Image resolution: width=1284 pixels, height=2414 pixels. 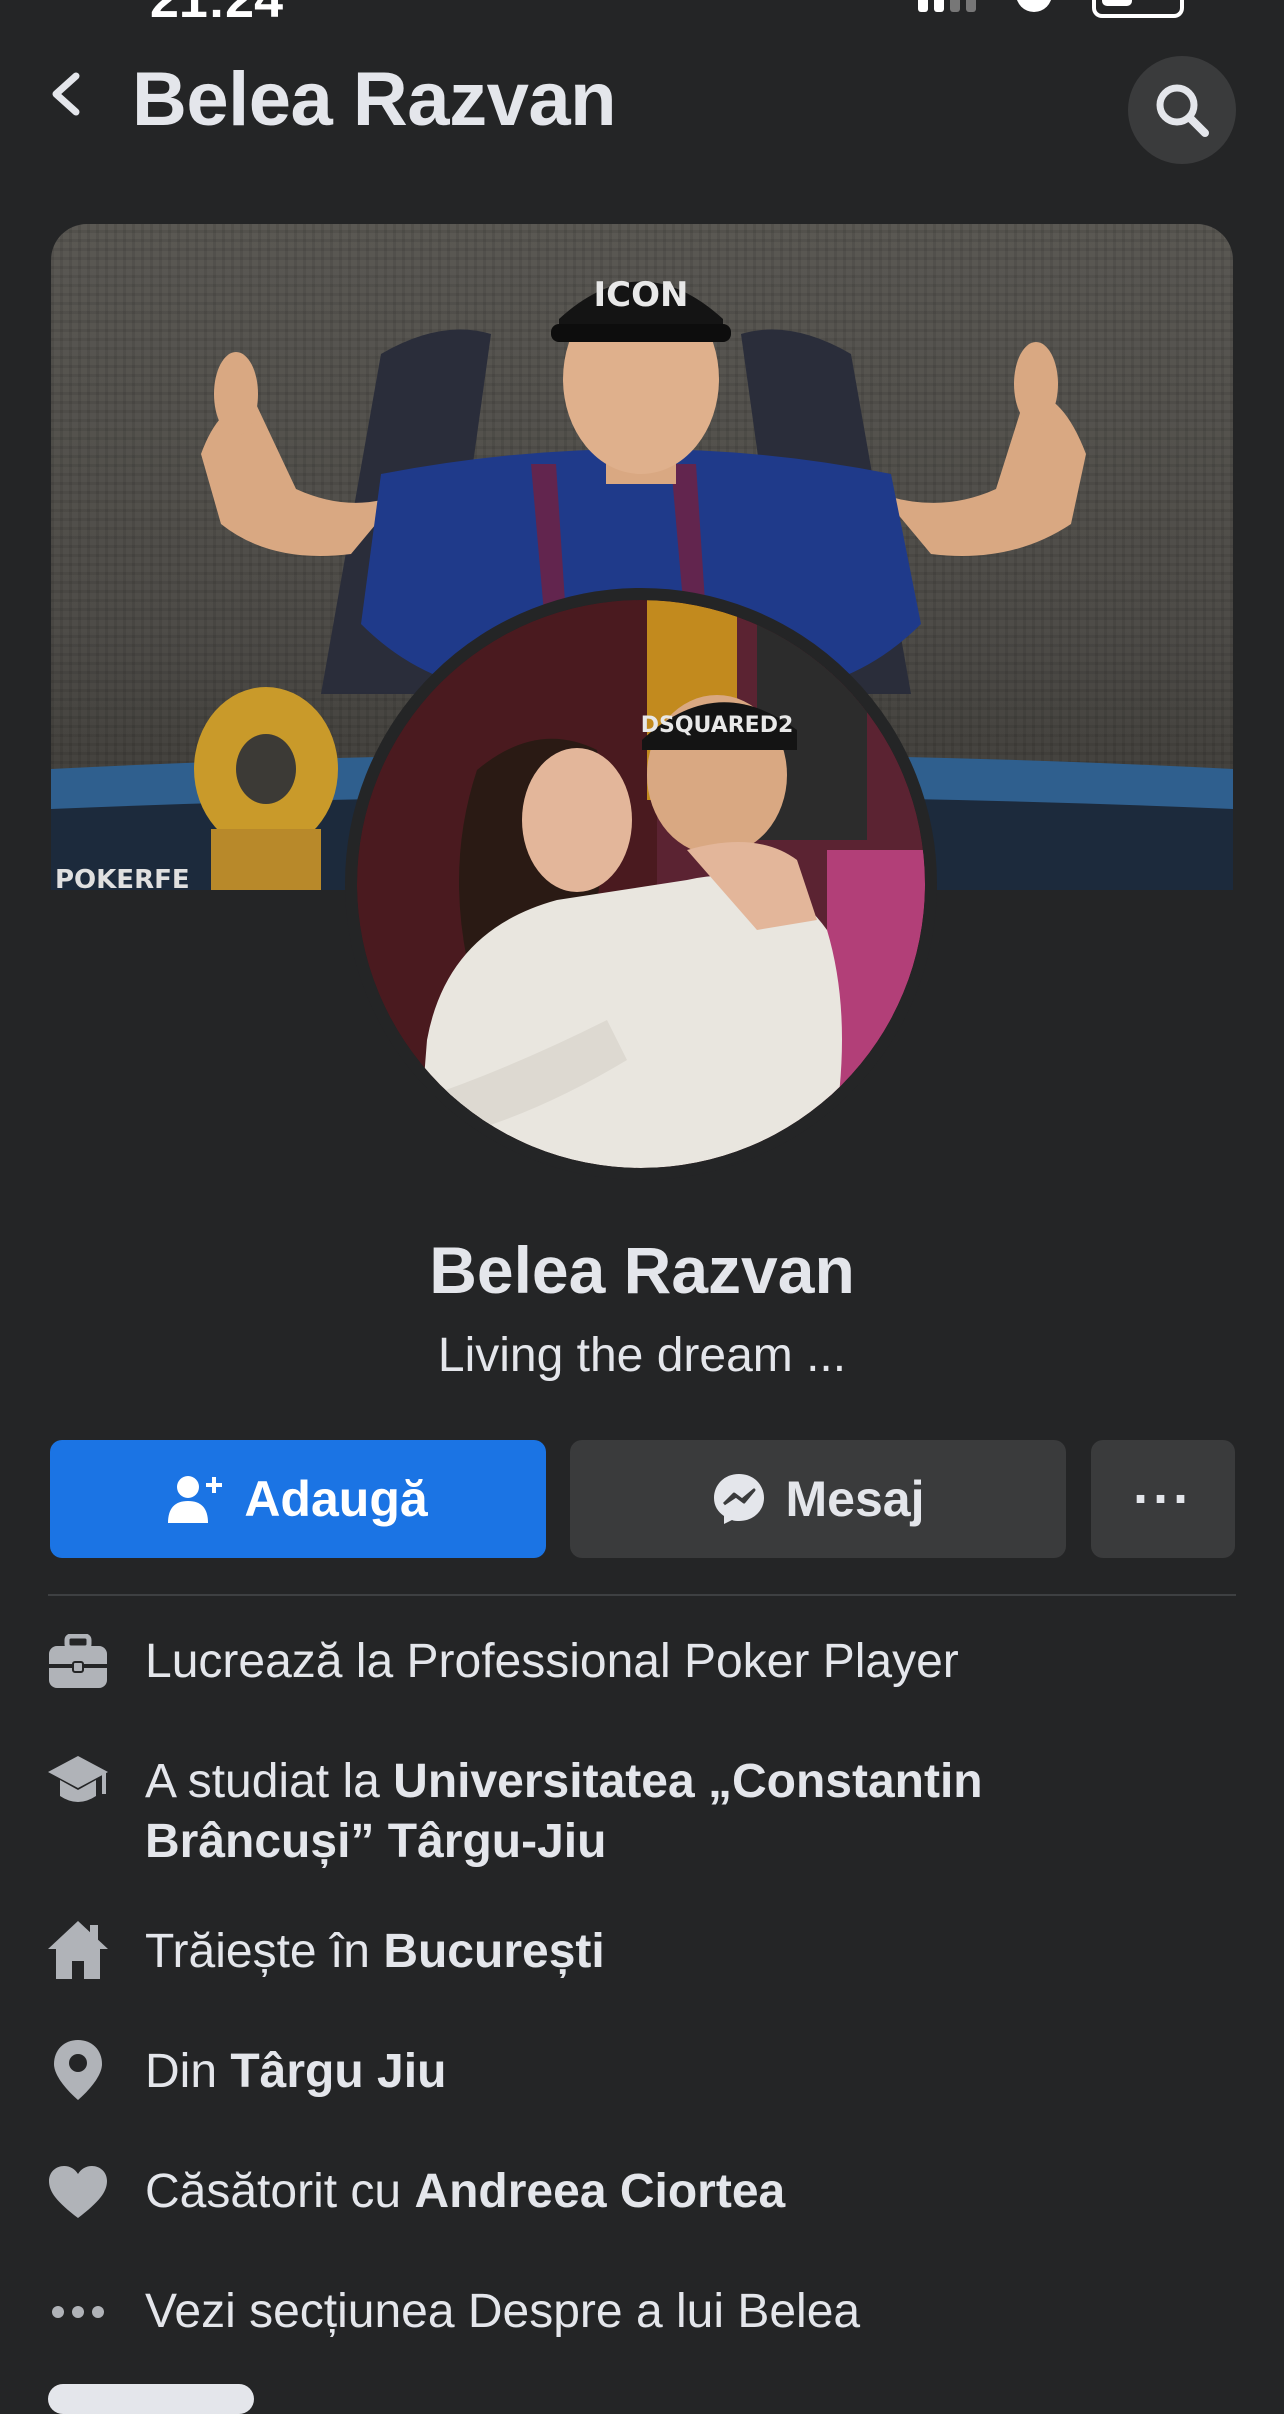 I want to click on search-button, so click(x=1182, y=110).